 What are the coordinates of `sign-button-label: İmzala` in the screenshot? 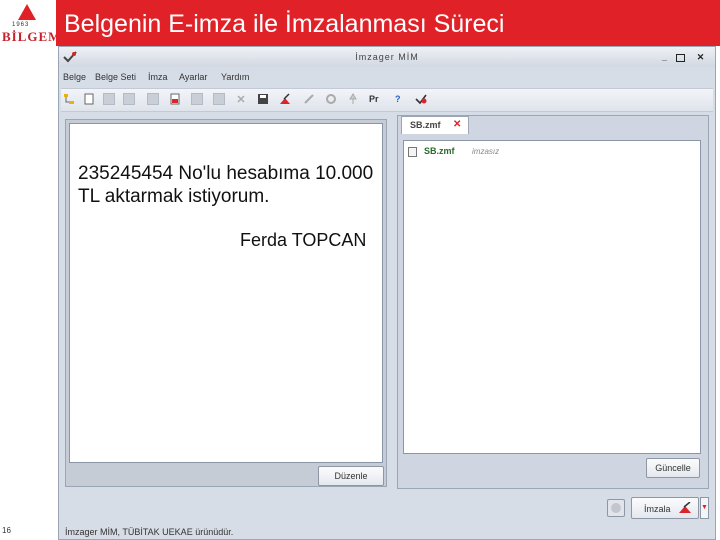 It's located at (657, 509).